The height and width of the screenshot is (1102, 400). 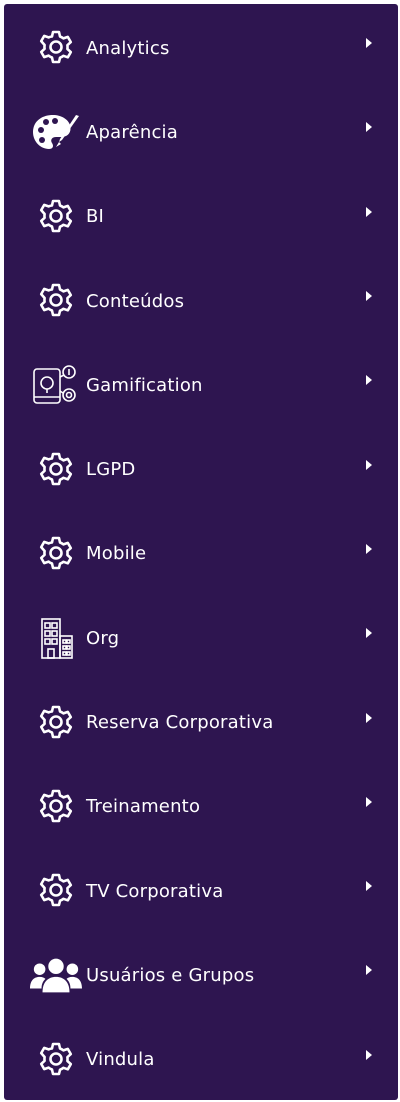 What do you see at coordinates (155, 891) in the screenshot?
I see `menu-item-label: TV Corporativa` at bounding box center [155, 891].